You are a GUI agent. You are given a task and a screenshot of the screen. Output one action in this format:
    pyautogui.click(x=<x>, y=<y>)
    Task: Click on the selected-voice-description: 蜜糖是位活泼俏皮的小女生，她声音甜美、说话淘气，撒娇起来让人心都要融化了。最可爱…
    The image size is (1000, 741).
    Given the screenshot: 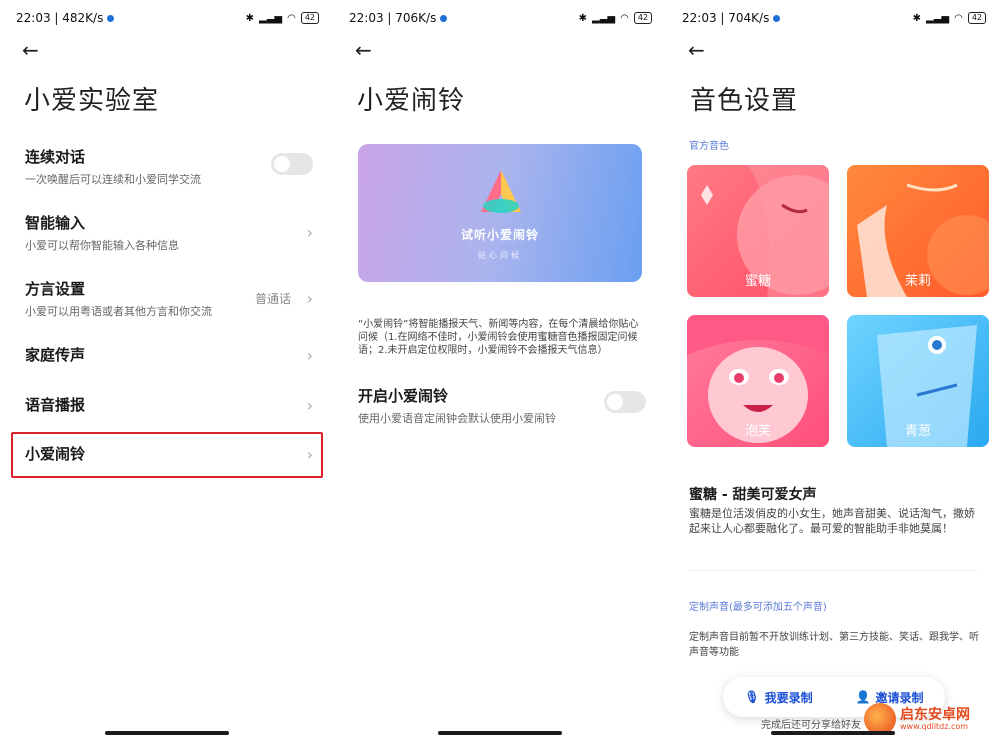 What is the action you would take?
    pyautogui.click(x=832, y=521)
    